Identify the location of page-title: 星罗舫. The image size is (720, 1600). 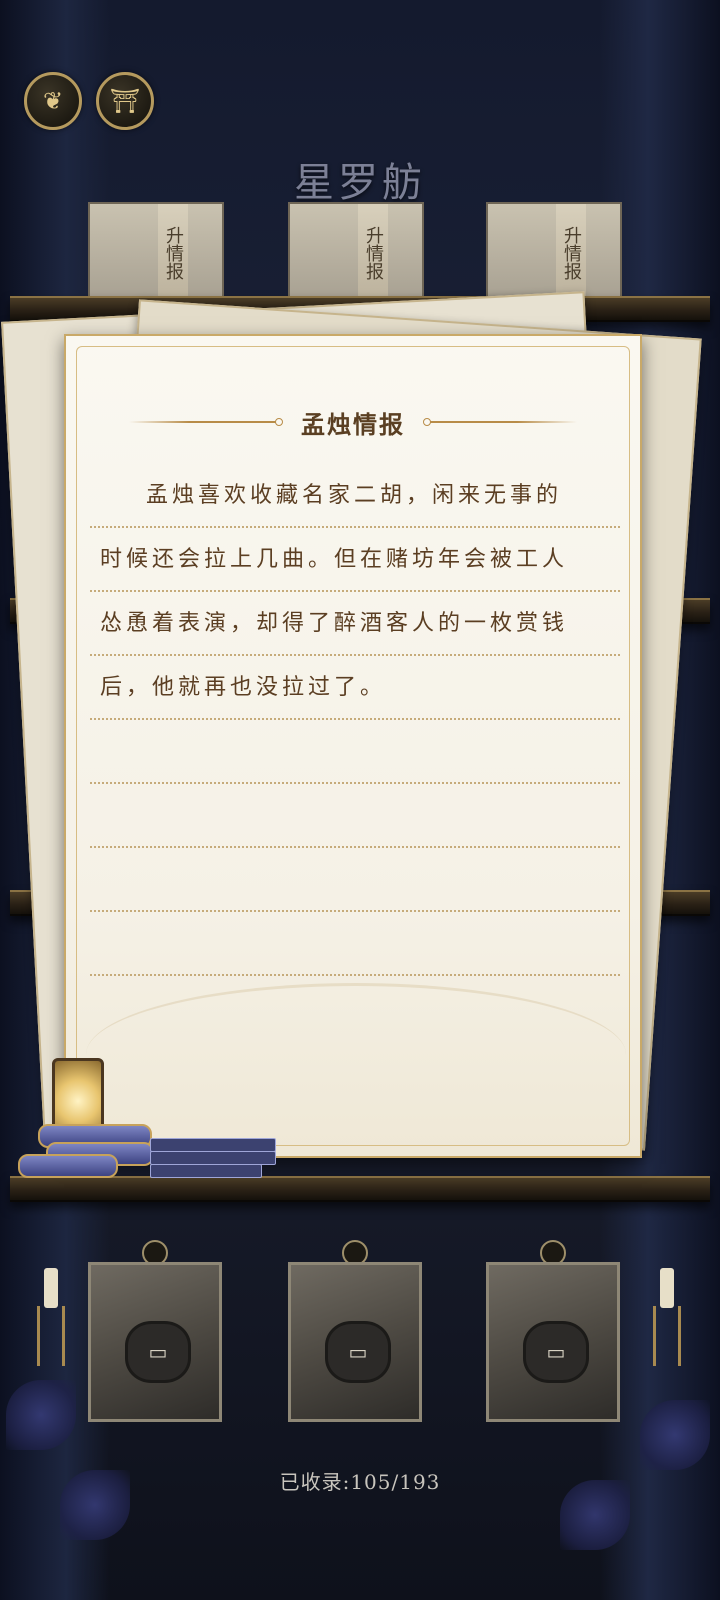
(360, 183).